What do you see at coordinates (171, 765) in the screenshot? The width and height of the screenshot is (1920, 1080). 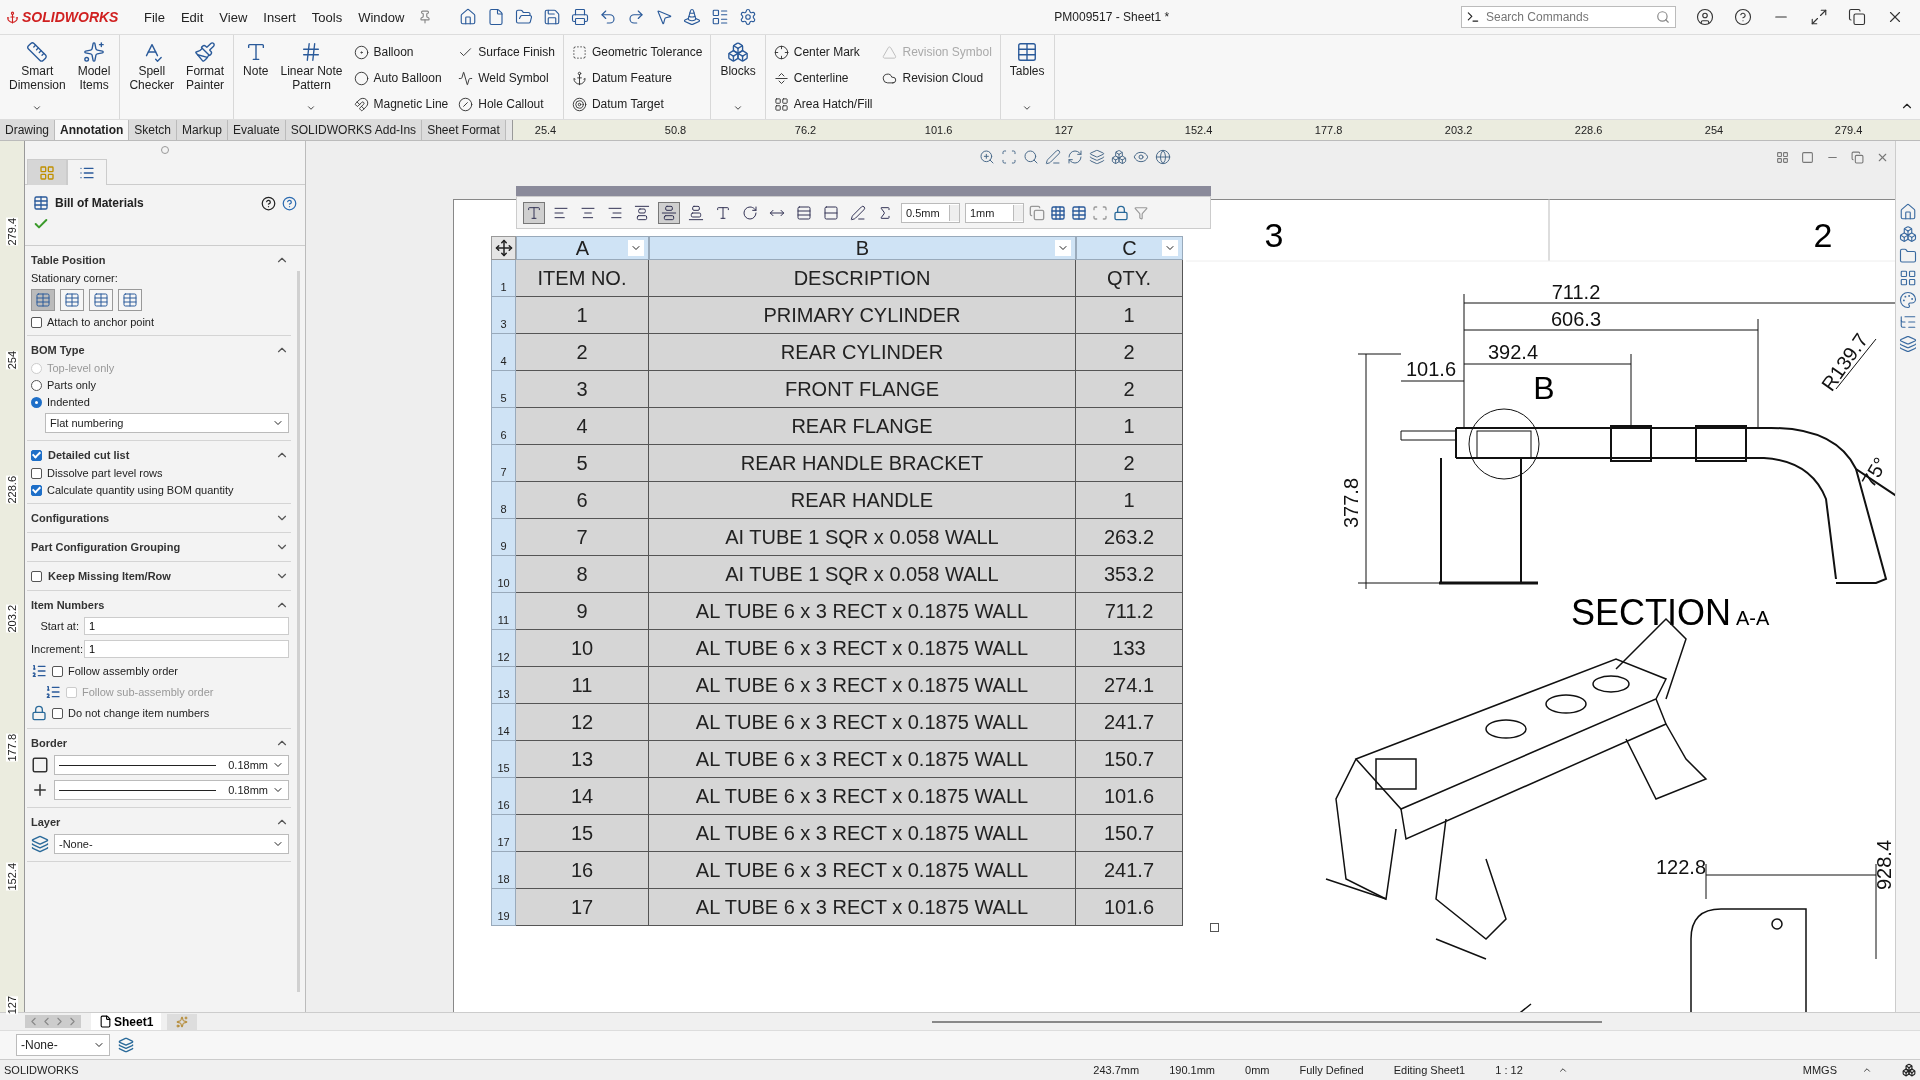 I see `line-weight-select: 0.18mm` at bounding box center [171, 765].